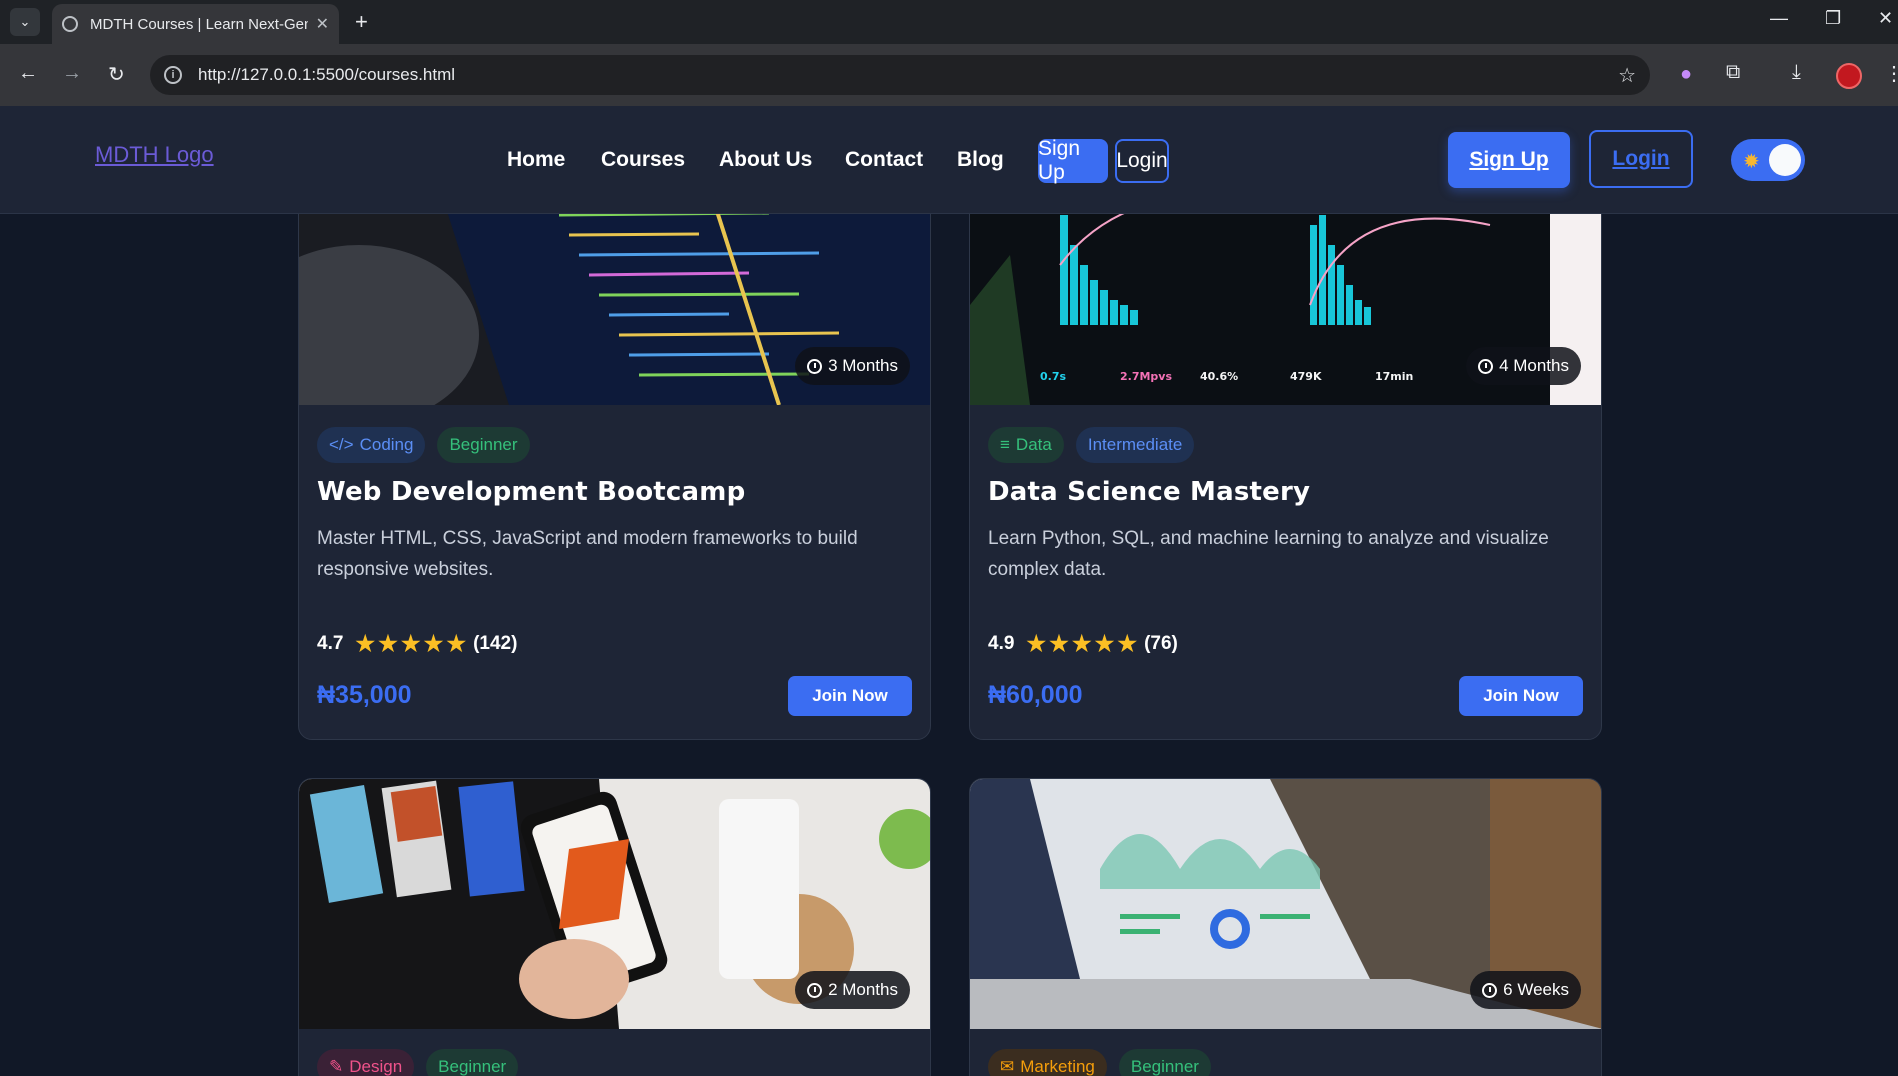 The width and height of the screenshot is (1898, 1076). I want to click on tag-row: </> Coding Beginner, so click(423, 445).